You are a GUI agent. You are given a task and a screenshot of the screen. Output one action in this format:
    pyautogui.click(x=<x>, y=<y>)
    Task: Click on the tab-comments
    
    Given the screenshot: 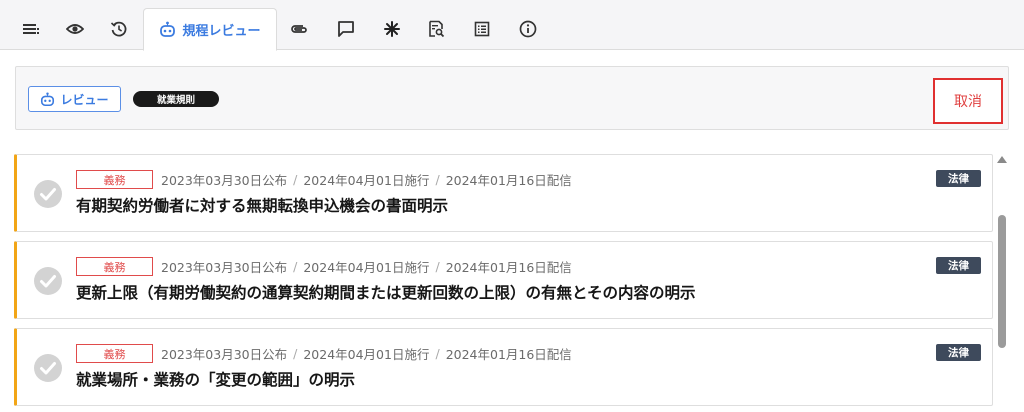 What is the action you would take?
    pyautogui.click(x=346, y=29)
    